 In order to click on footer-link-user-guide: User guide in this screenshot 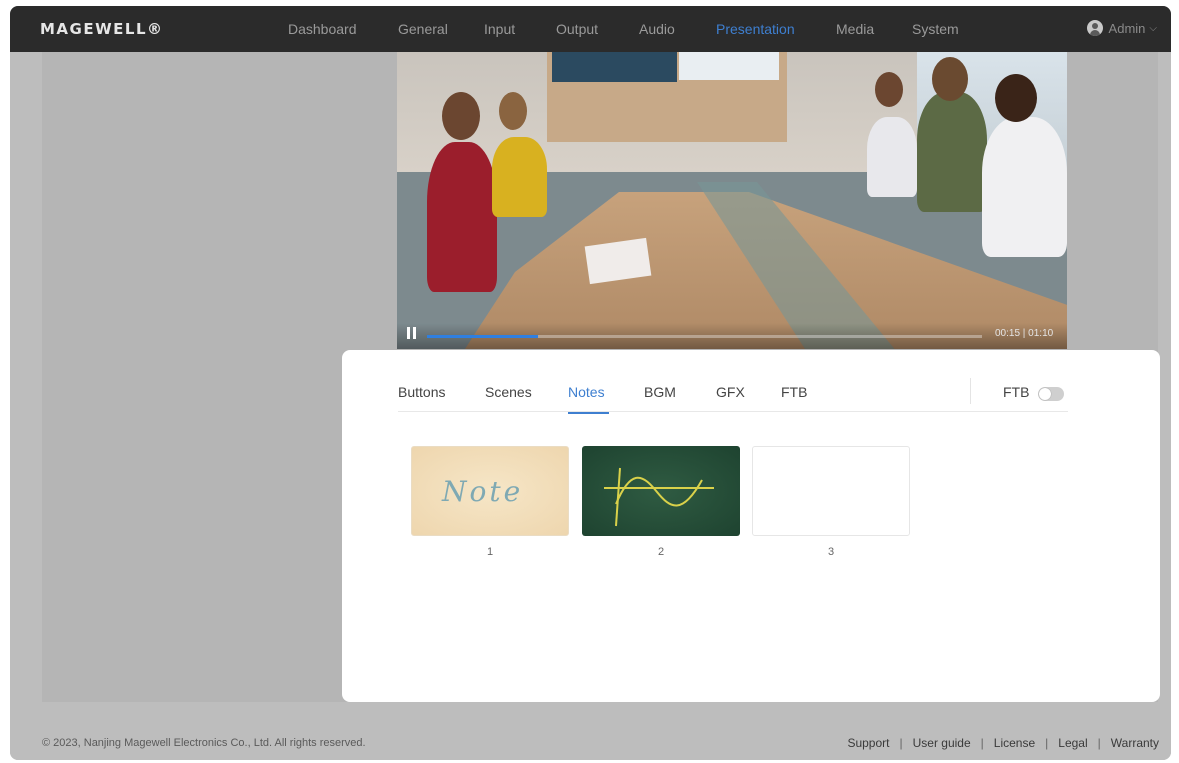, I will do `click(942, 743)`.